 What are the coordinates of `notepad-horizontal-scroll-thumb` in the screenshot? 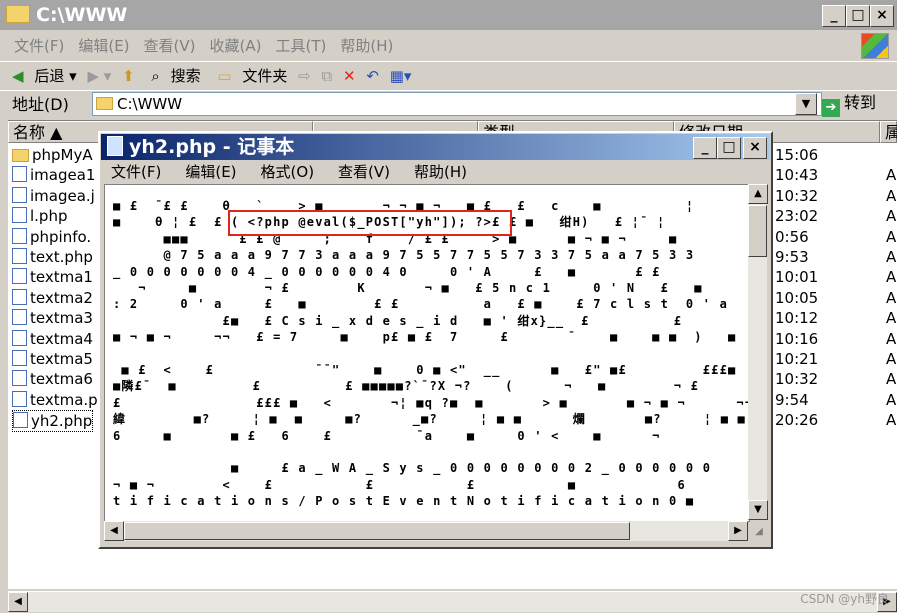 It's located at (377, 531).